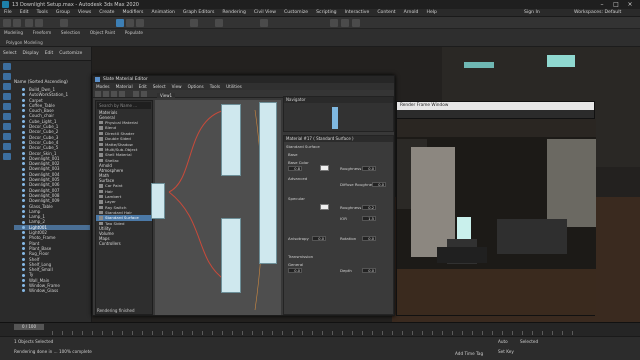 The image size is (640, 360). I want to click on sme-menu-edit: Edit, so click(143, 86).